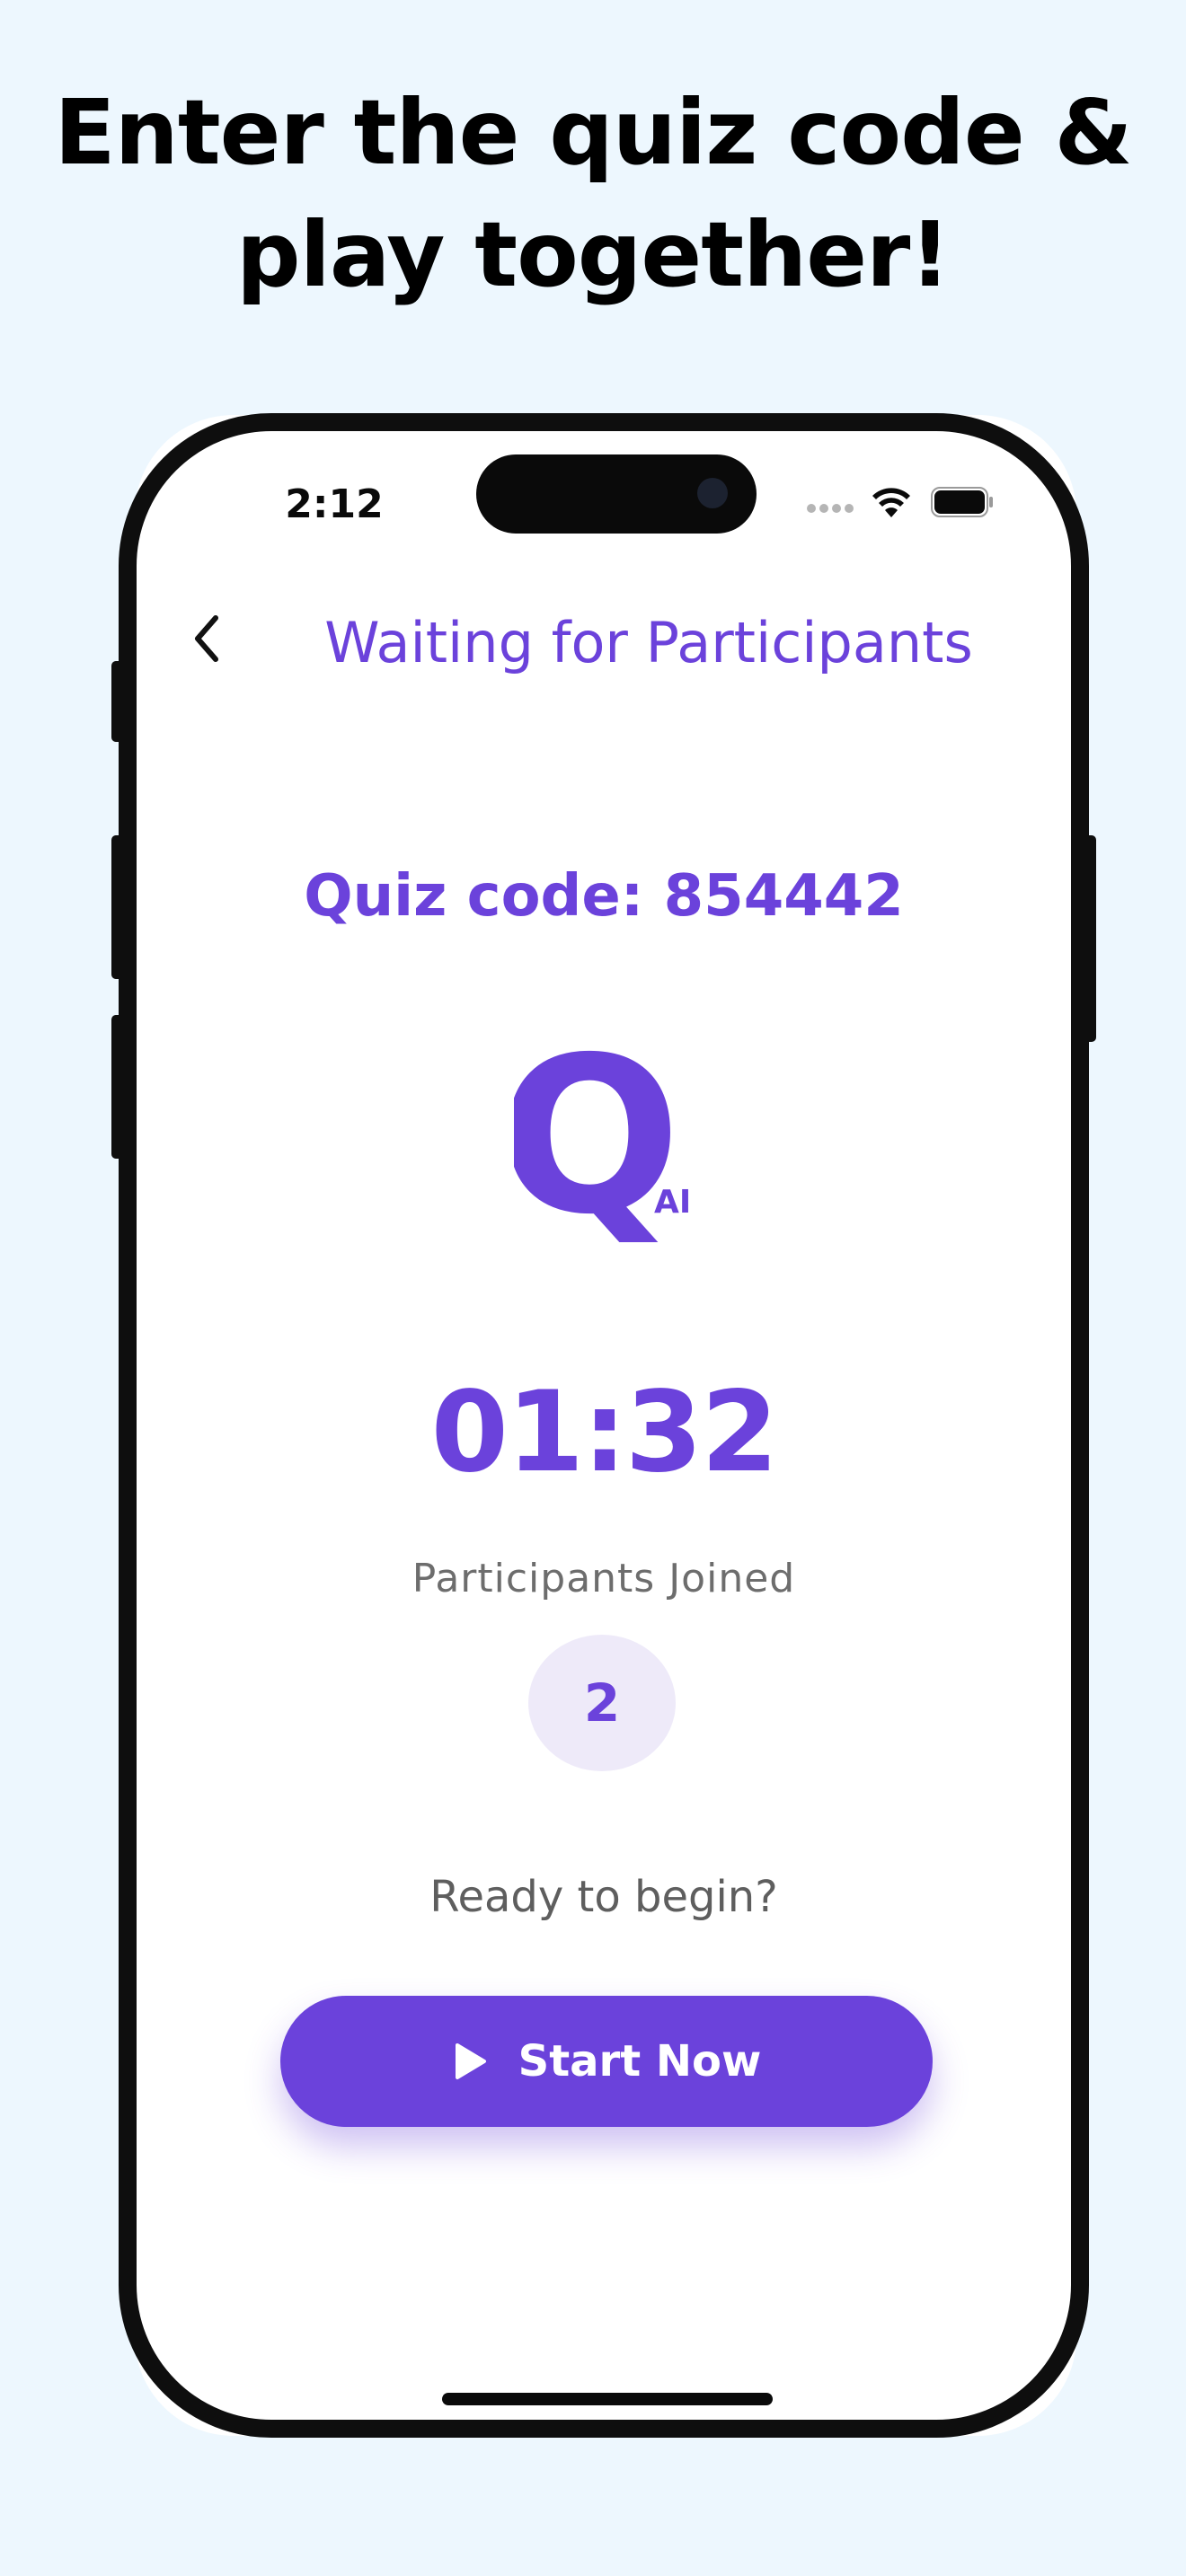 The width and height of the screenshot is (1186, 2576). What do you see at coordinates (334, 504) in the screenshot?
I see `status-time: 2:12` at bounding box center [334, 504].